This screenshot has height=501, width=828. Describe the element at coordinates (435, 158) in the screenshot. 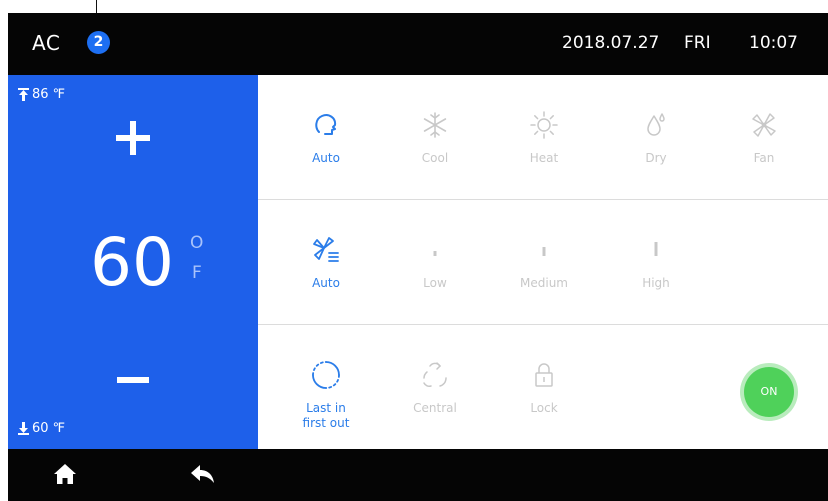

I see `mode-label: Cool` at that location.